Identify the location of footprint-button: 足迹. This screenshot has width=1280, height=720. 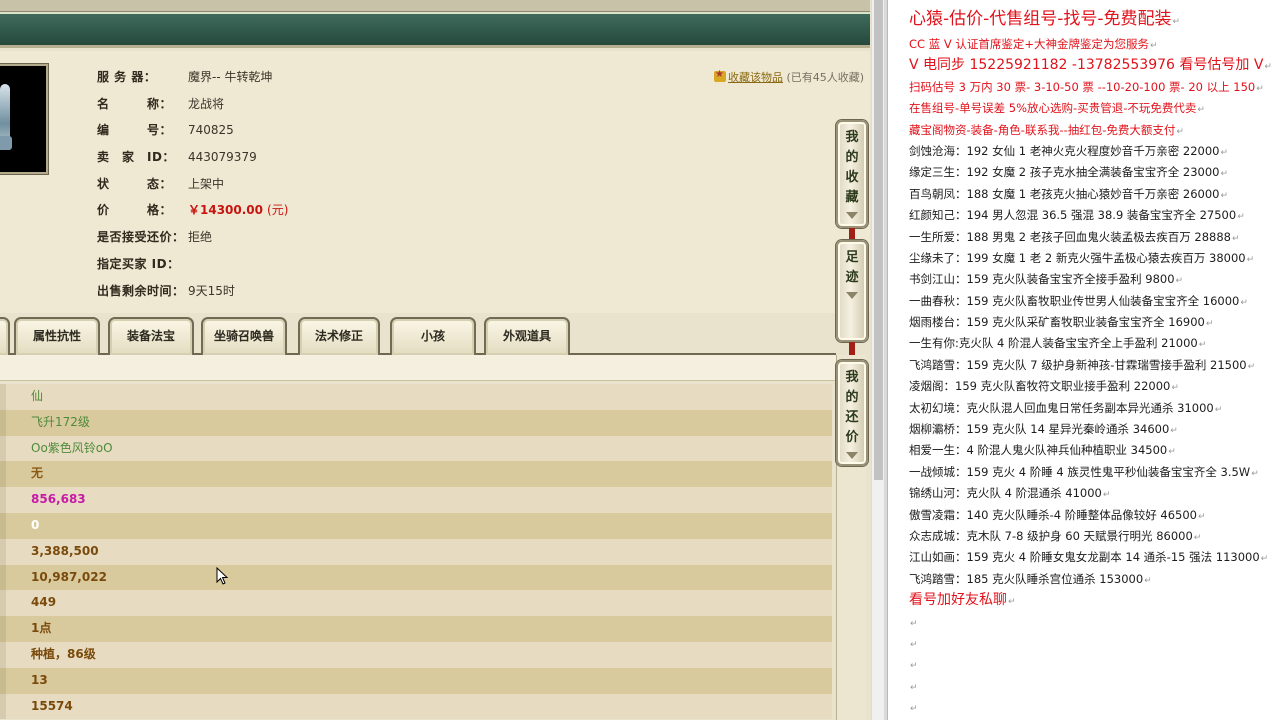
(852, 291).